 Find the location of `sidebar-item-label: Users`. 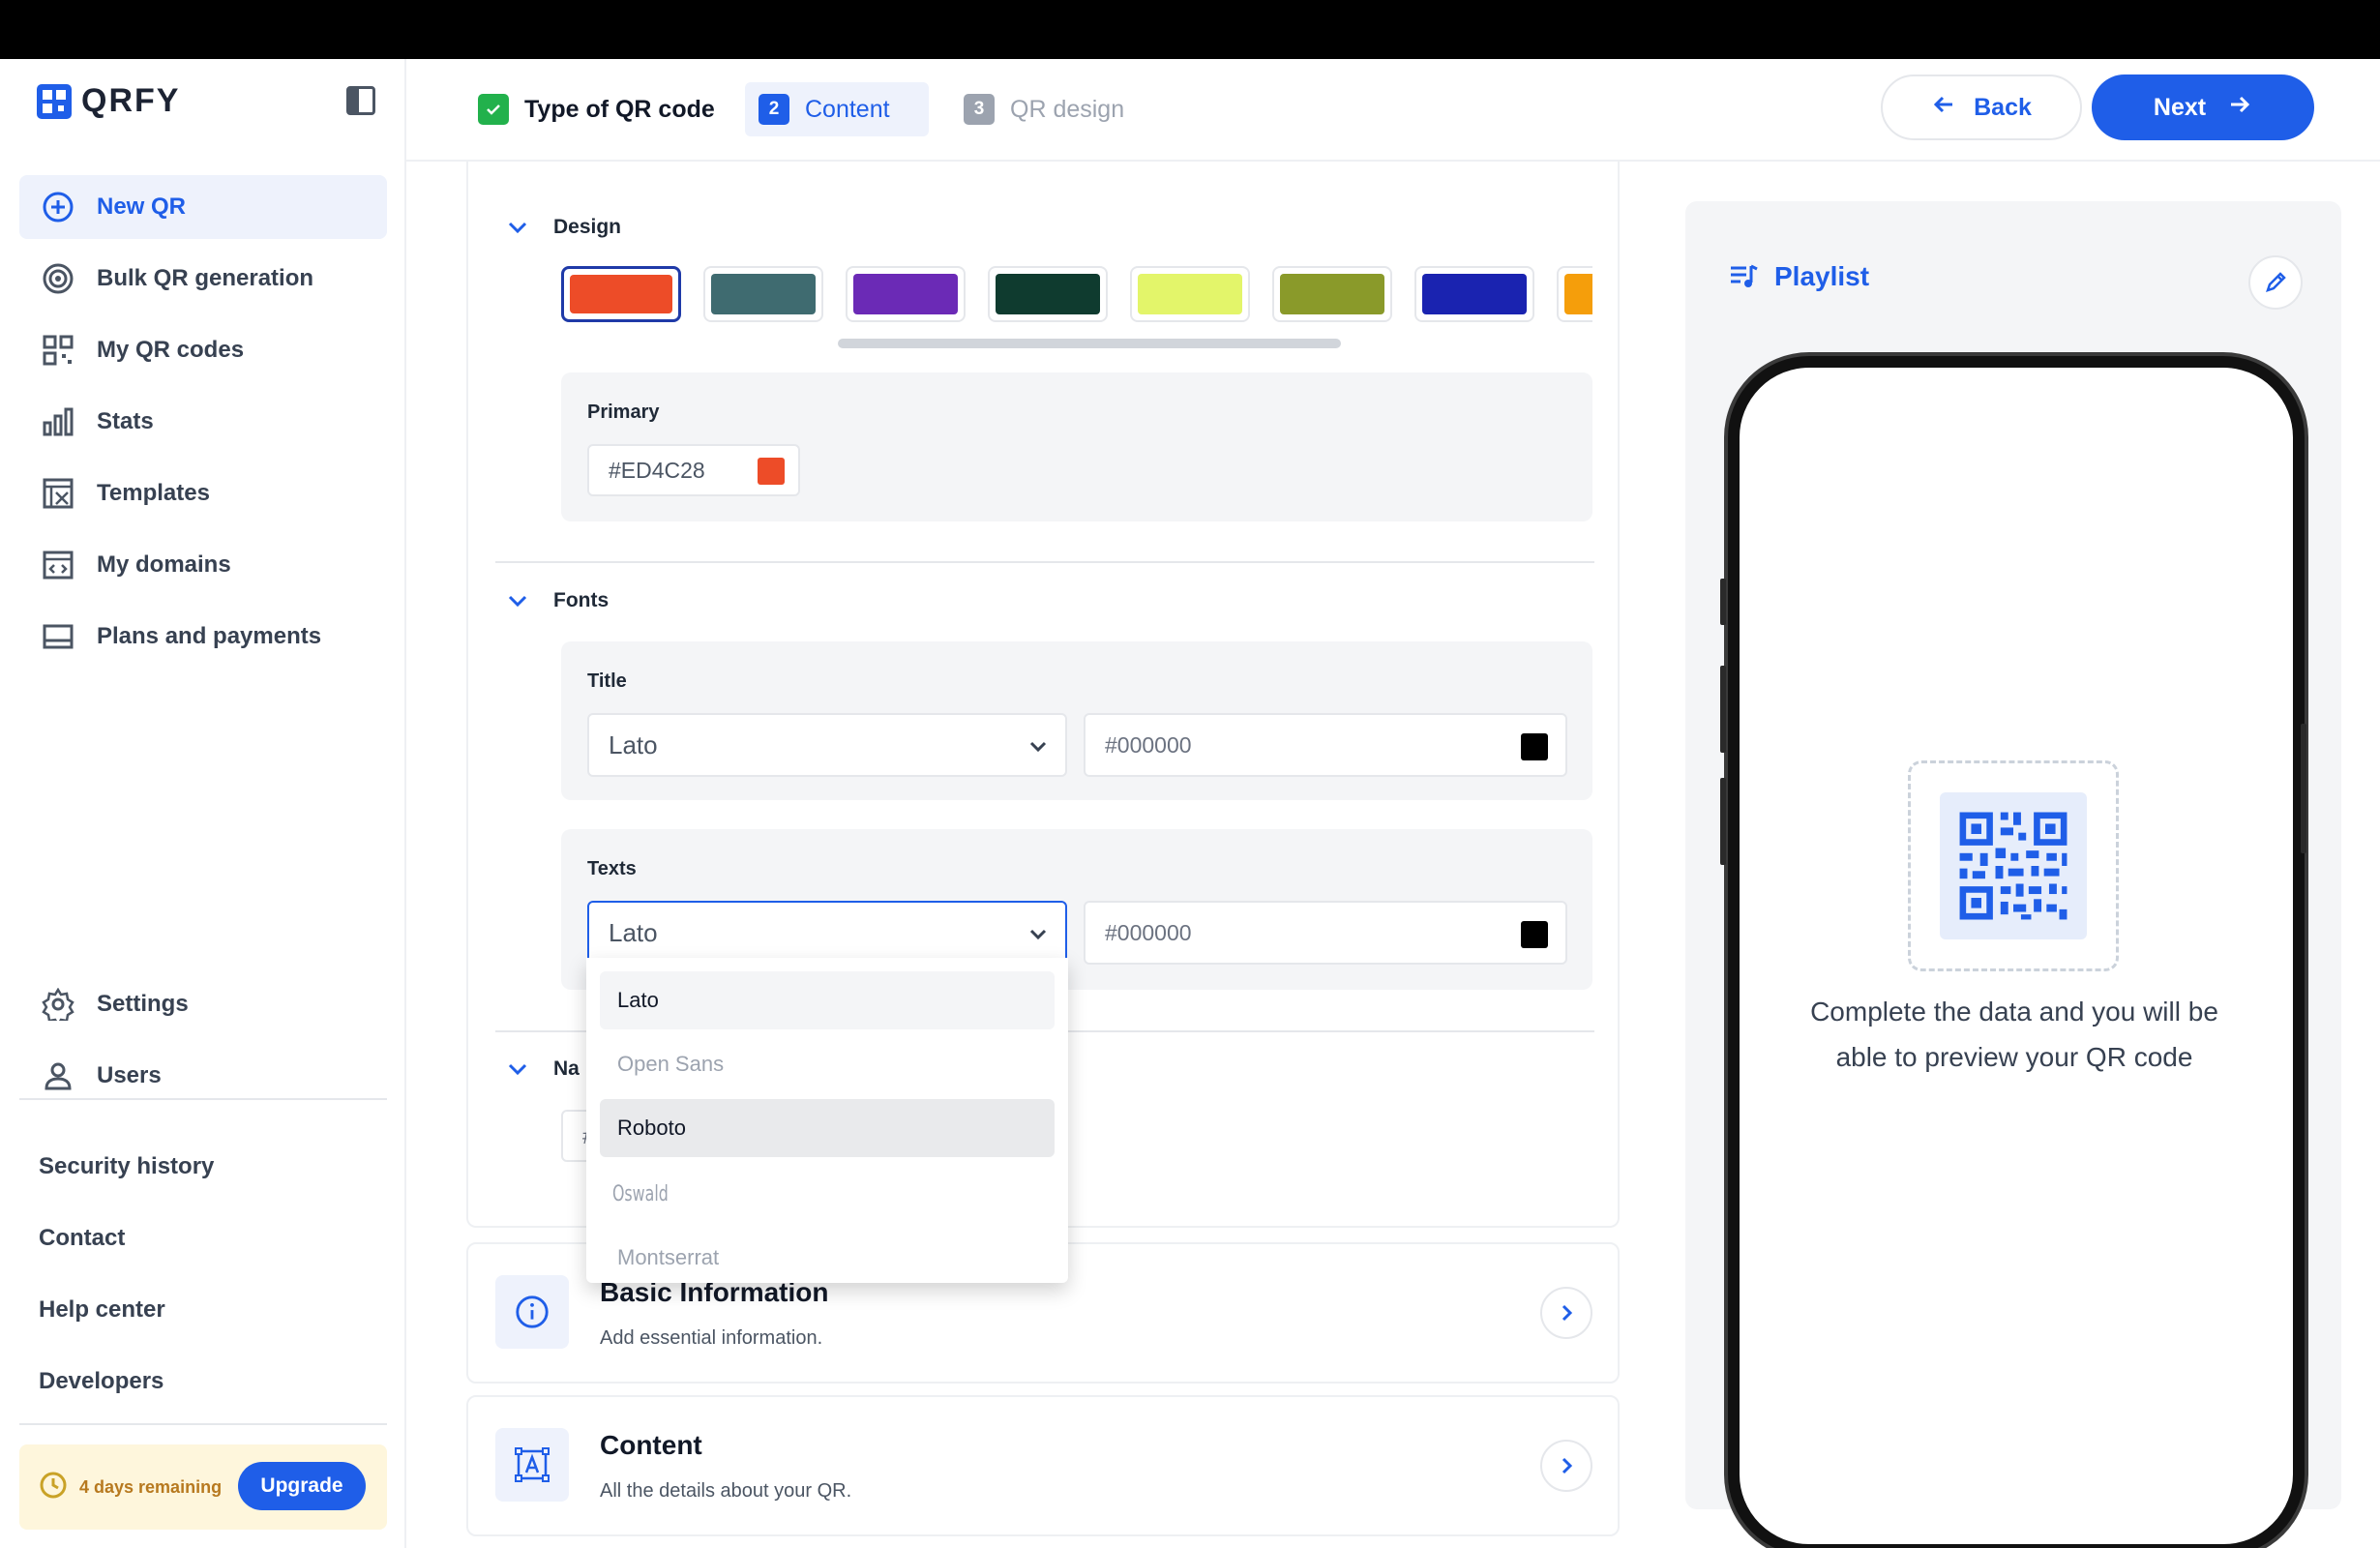

sidebar-item-label: Users is located at coordinates (130, 1075).